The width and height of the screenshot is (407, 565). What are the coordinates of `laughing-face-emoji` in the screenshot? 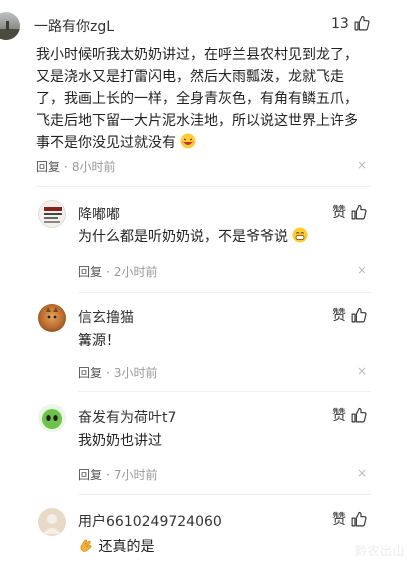 It's located at (188, 141).